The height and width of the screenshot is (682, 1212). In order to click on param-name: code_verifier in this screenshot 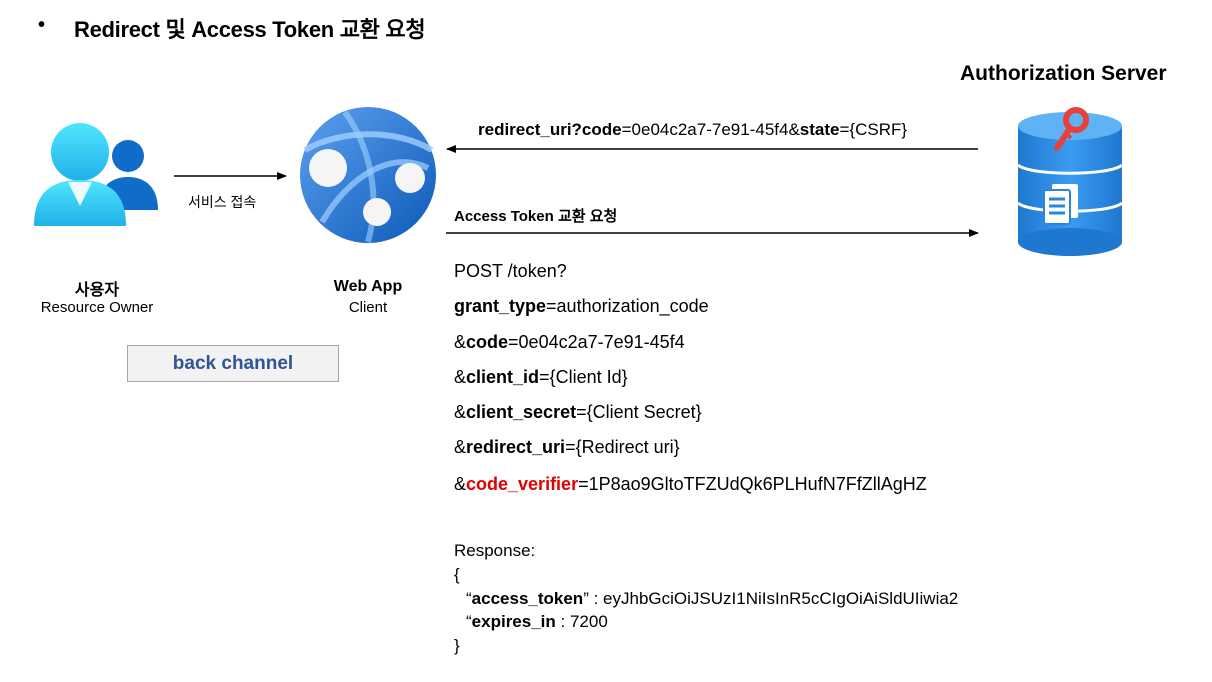, I will do `click(522, 484)`.